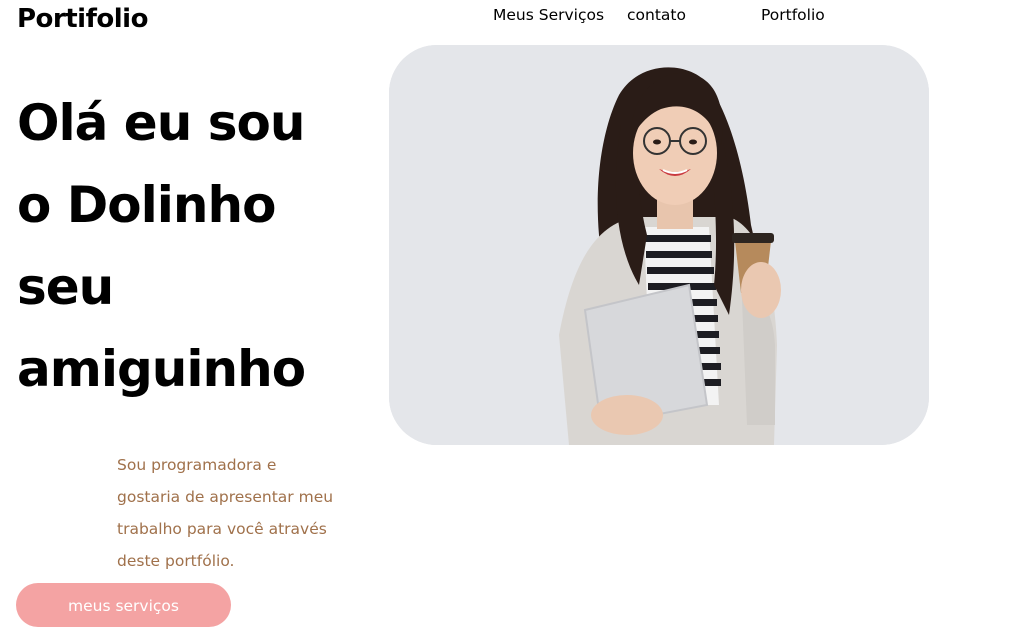 This screenshot has height=628, width=1019. What do you see at coordinates (548, 15) in the screenshot?
I see `nav-link-meus-servicos: Meus Serviços` at bounding box center [548, 15].